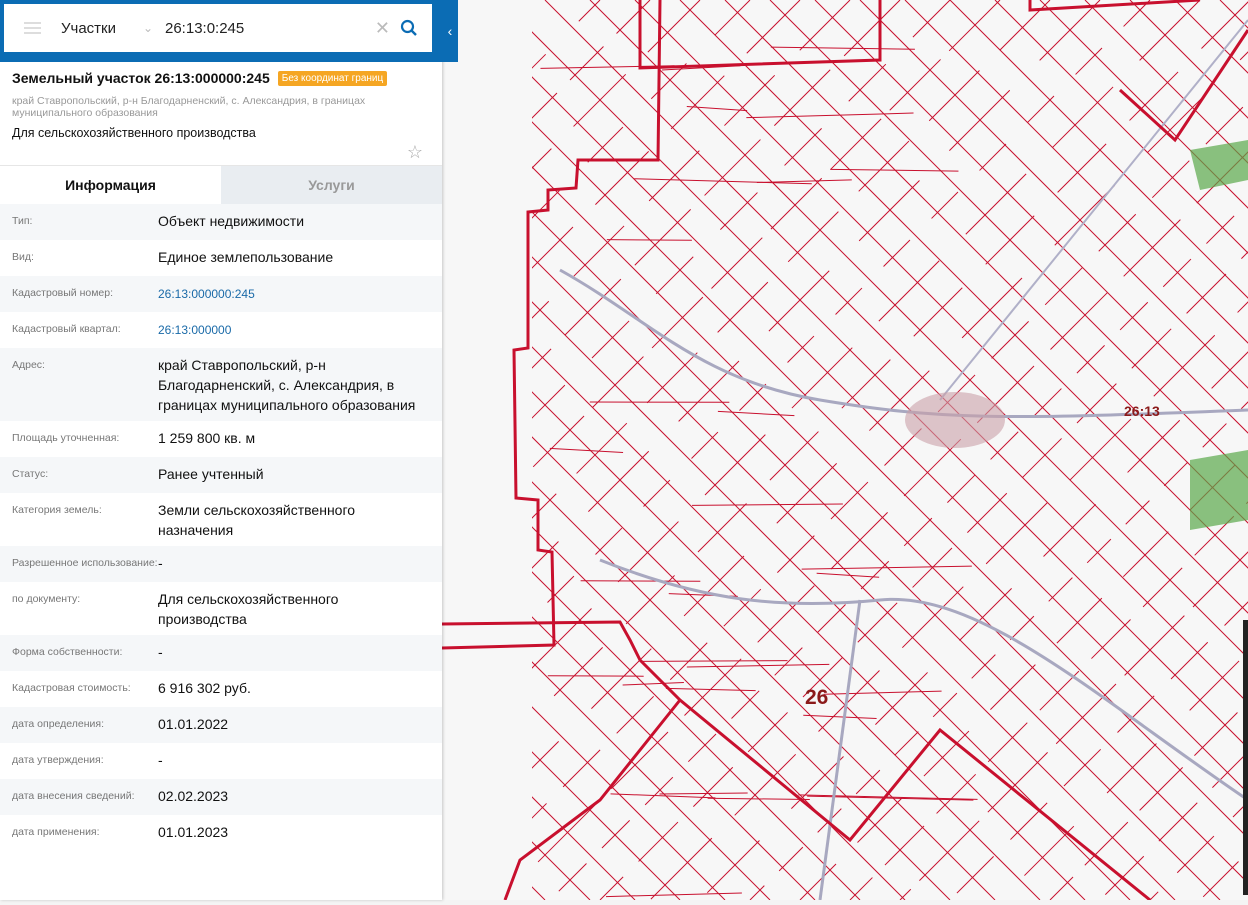 The width and height of the screenshot is (1248, 905). Describe the element at coordinates (85, 262) in the screenshot. I see `row-label: Вид:` at that location.